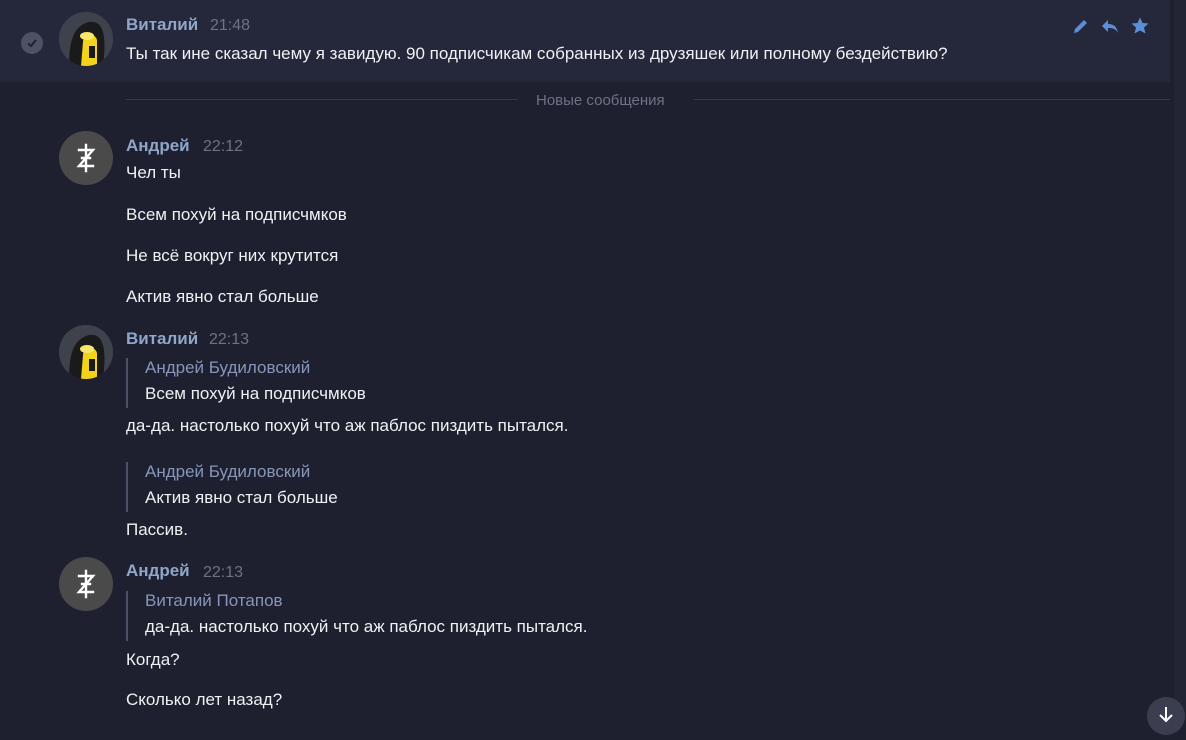 The height and width of the screenshot is (740, 1186). What do you see at coordinates (223, 146) in the screenshot?
I see `message-time: 22:12` at bounding box center [223, 146].